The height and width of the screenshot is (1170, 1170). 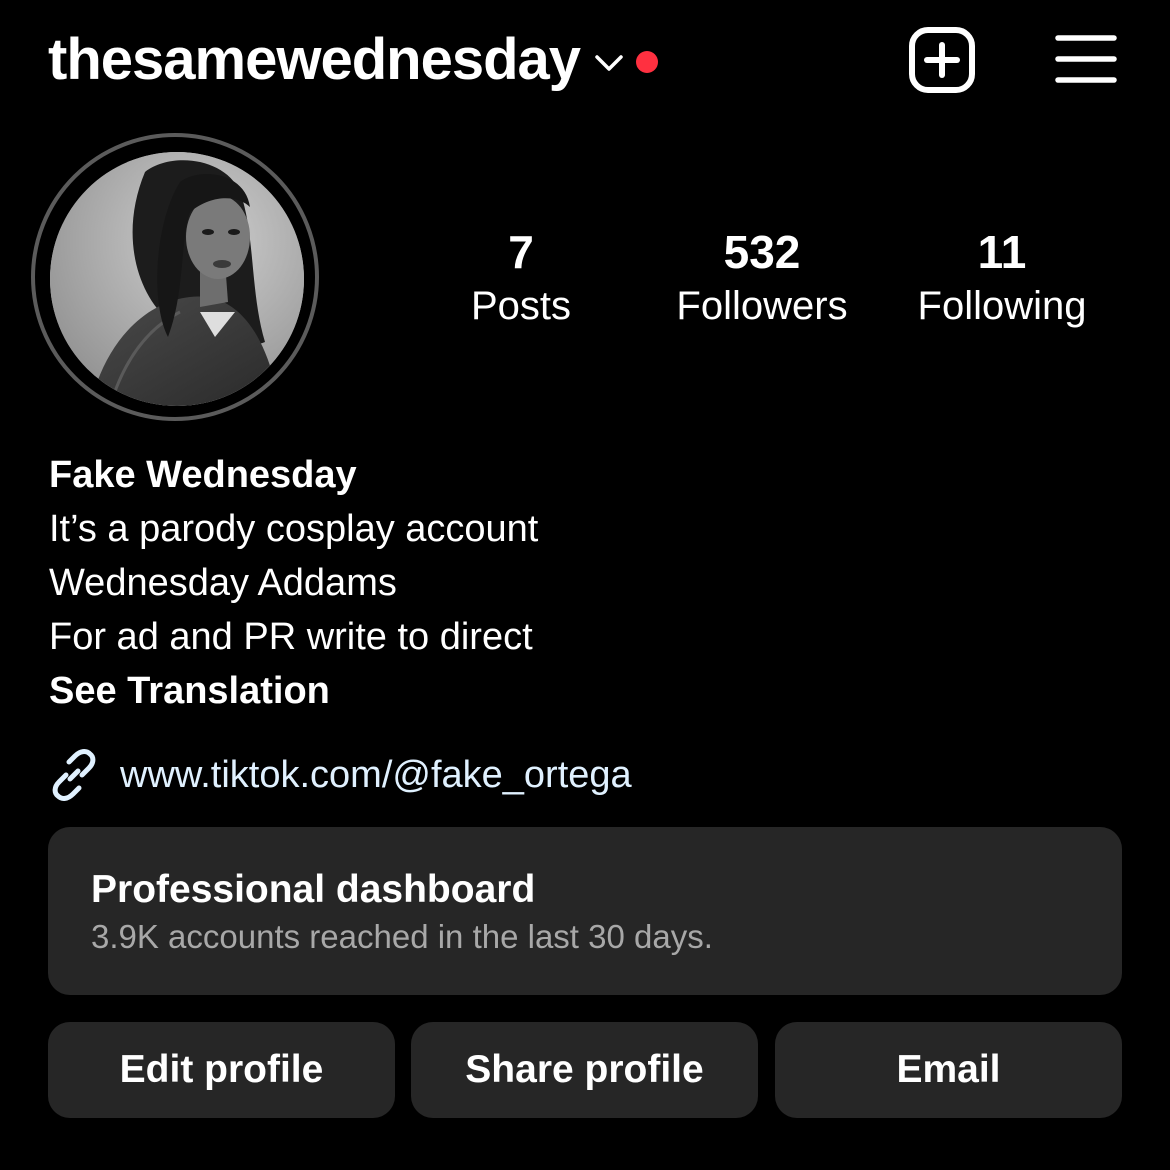 I want to click on account-switcher: thesamewednesday, so click(x=353, y=60).